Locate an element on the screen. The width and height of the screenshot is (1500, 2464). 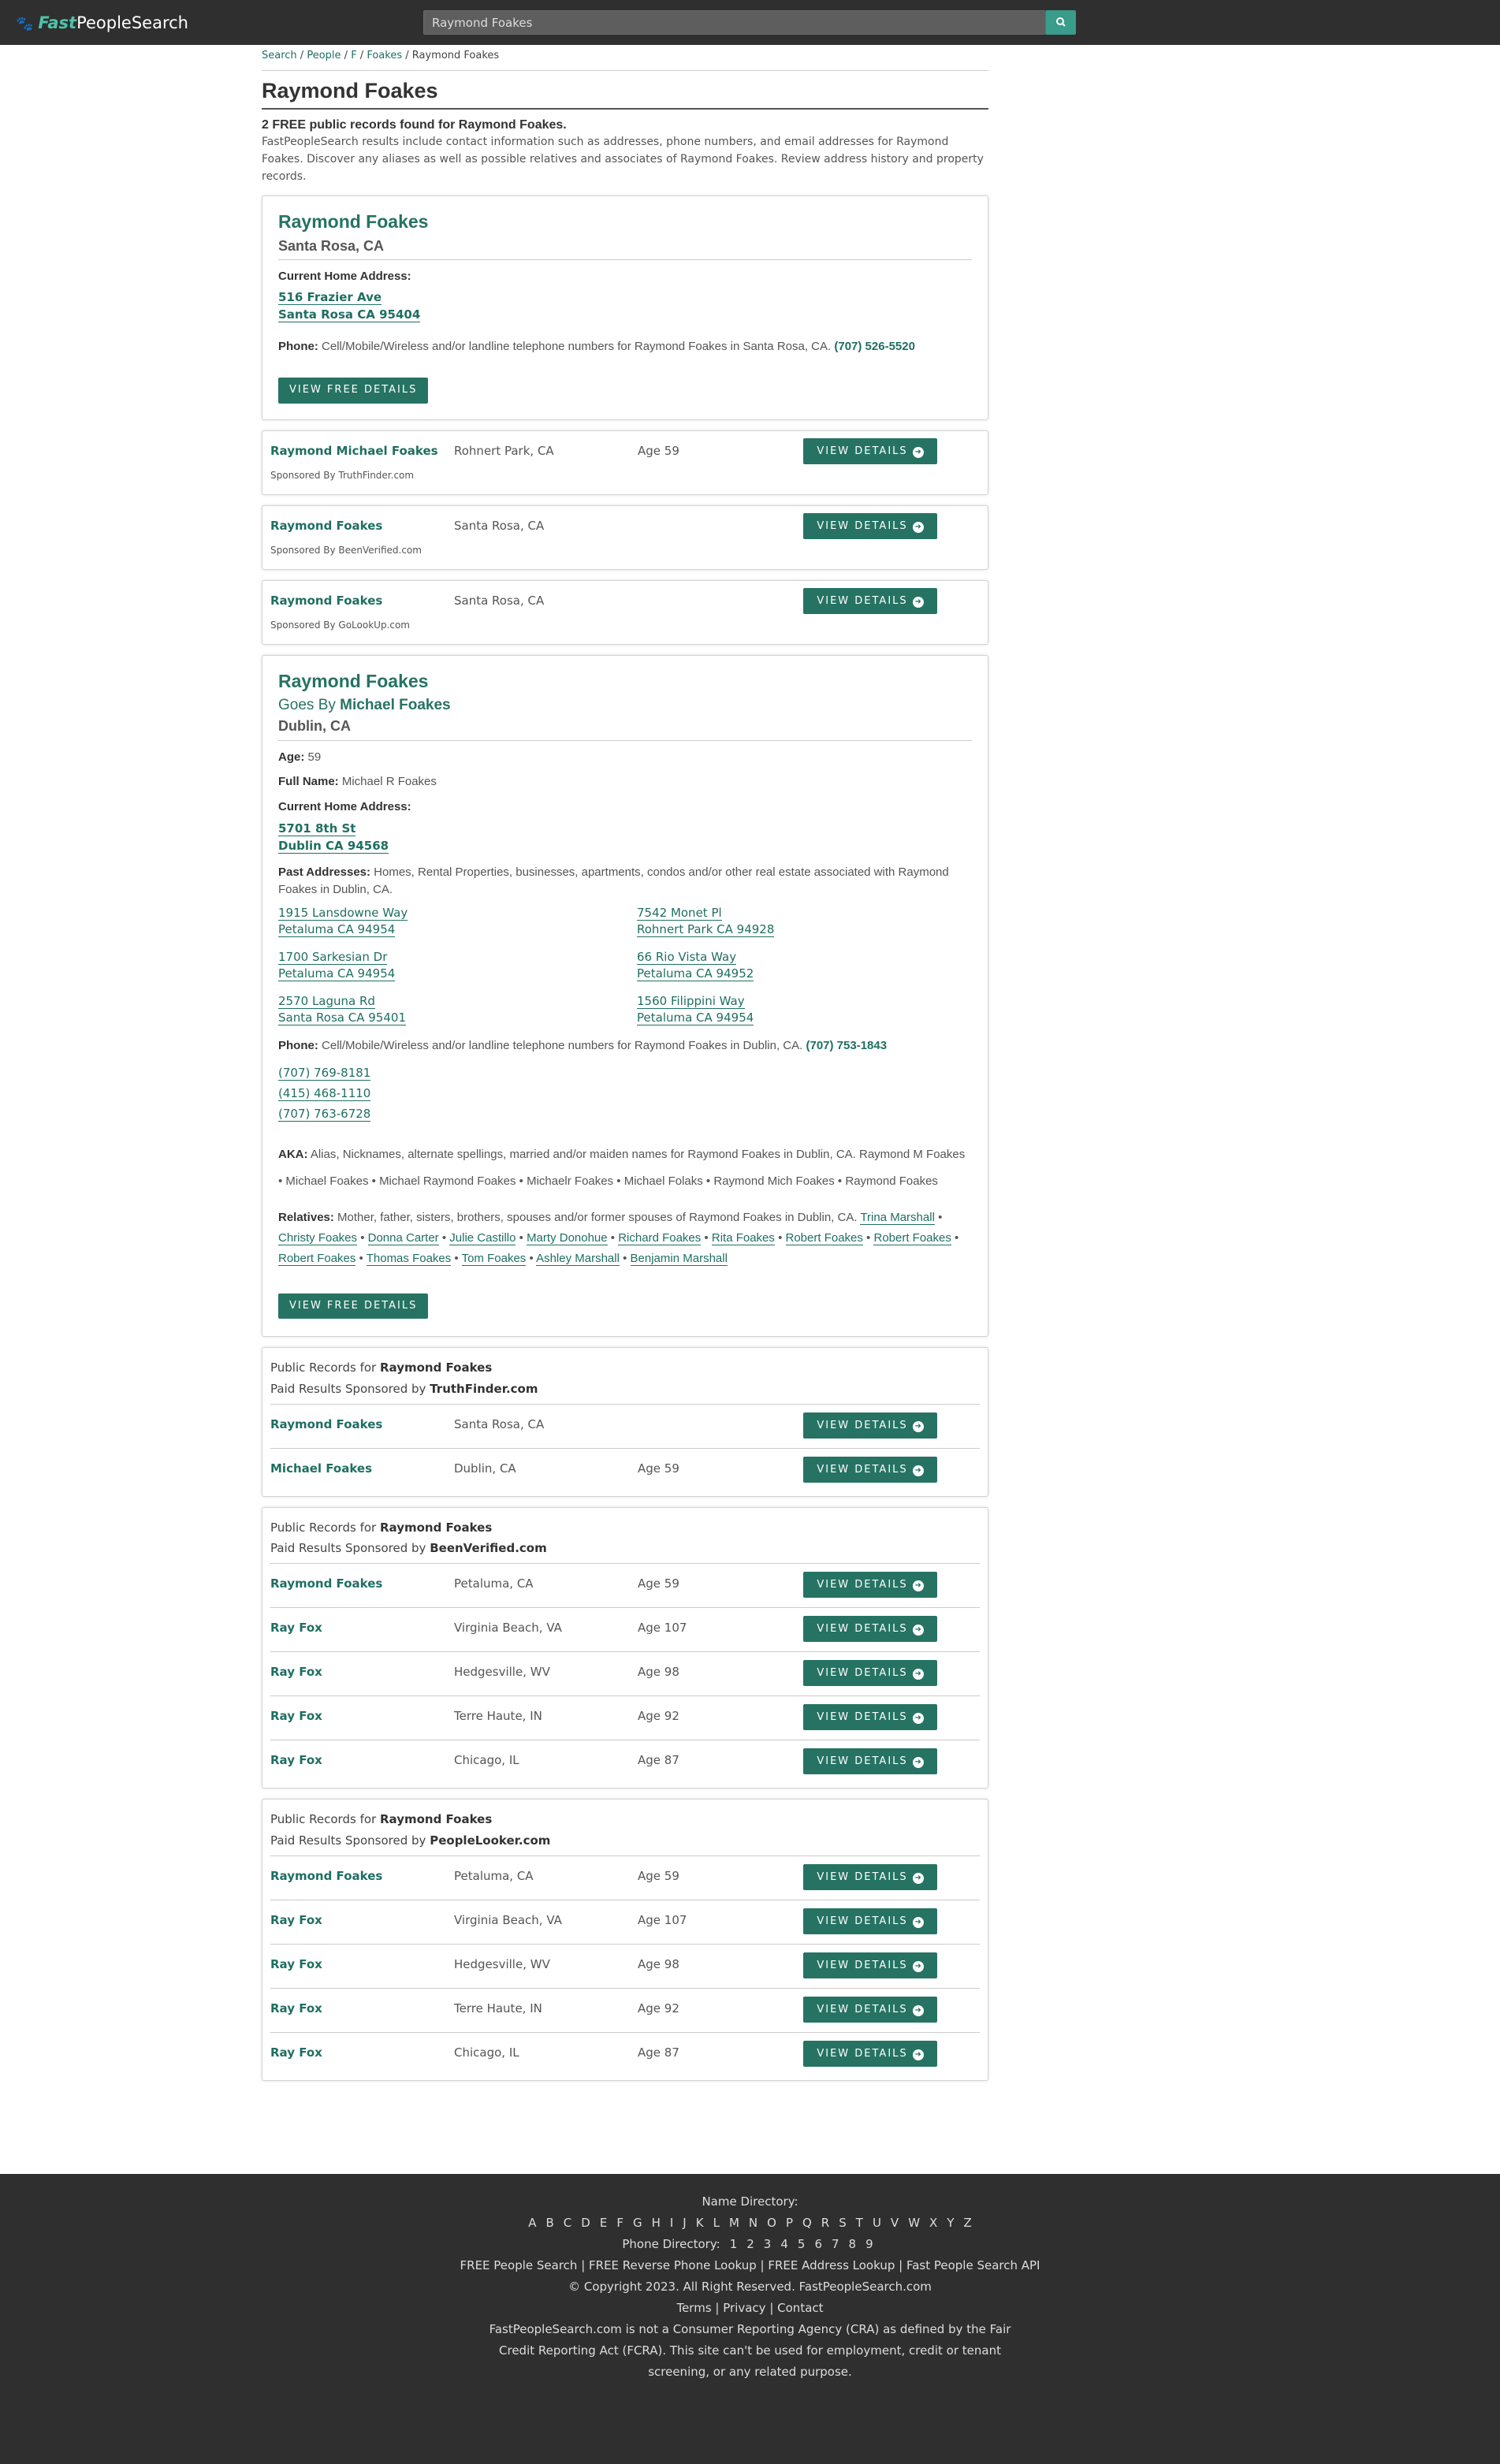
letter-link: Y is located at coordinates (950, 2223).